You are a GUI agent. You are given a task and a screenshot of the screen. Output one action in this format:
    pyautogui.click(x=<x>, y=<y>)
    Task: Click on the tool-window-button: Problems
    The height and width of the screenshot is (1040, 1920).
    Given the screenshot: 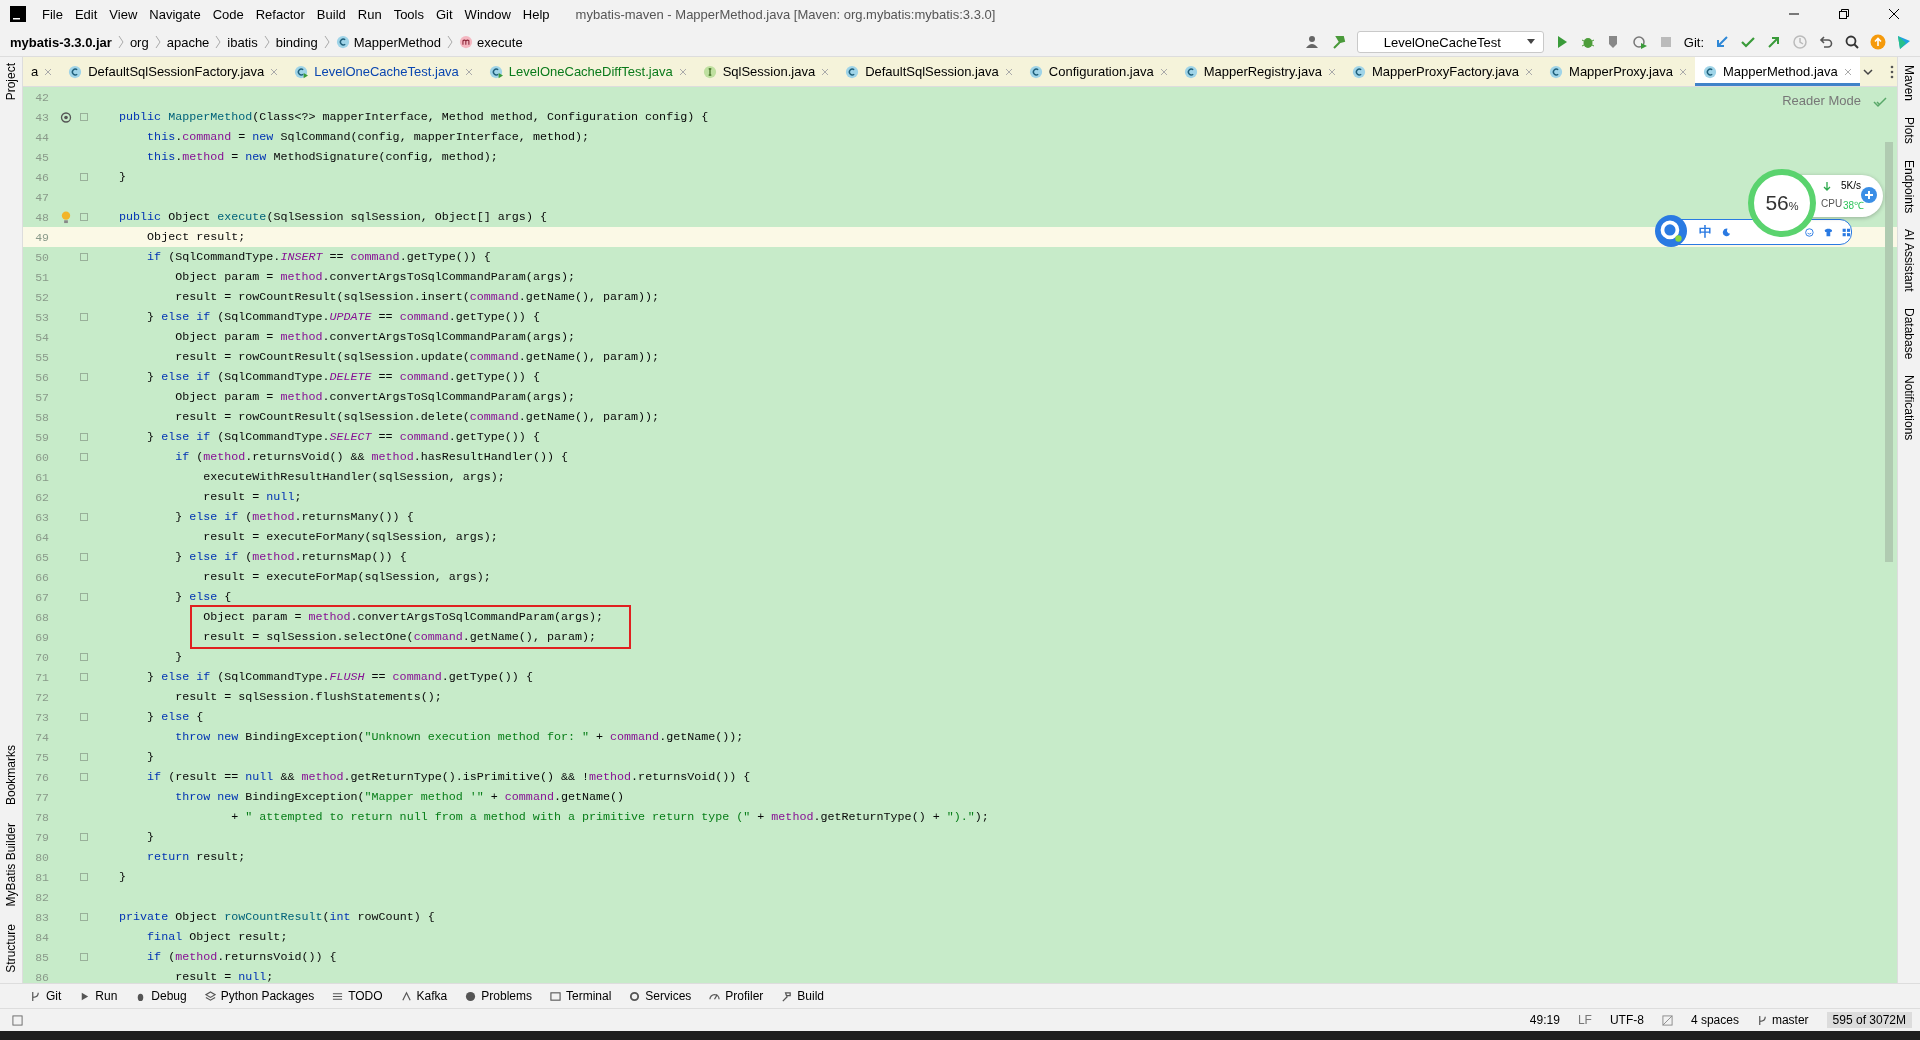 What is the action you would take?
    pyautogui.click(x=498, y=996)
    